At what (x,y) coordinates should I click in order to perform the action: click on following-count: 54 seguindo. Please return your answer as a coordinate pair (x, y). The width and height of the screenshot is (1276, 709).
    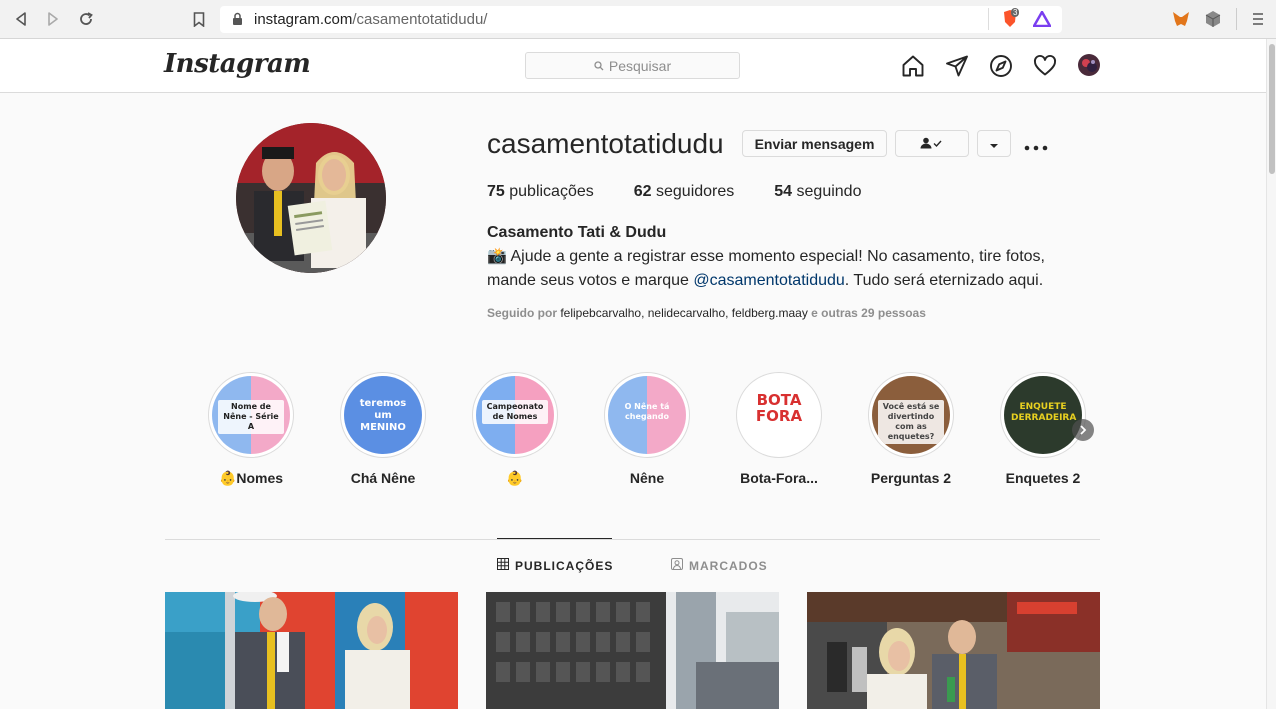
    Looking at the image, I should click on (817, 192).